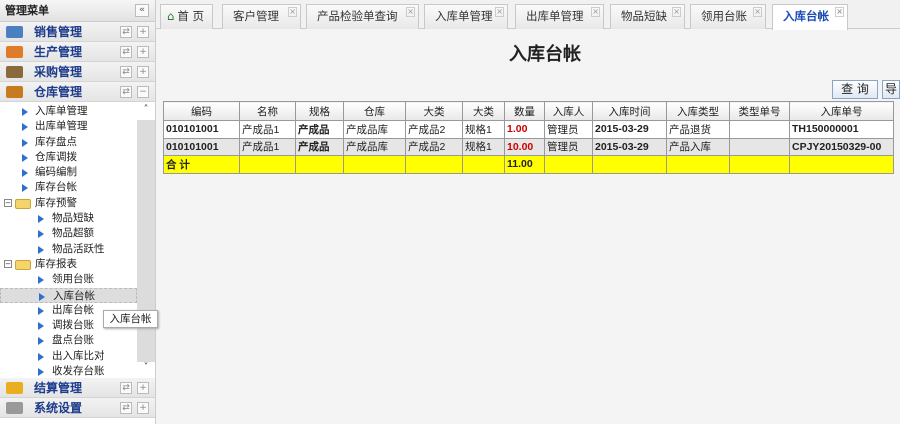 The width and height of the screenshot is (900, 424). I want to click on column-header: 名称, so click(267, 111).